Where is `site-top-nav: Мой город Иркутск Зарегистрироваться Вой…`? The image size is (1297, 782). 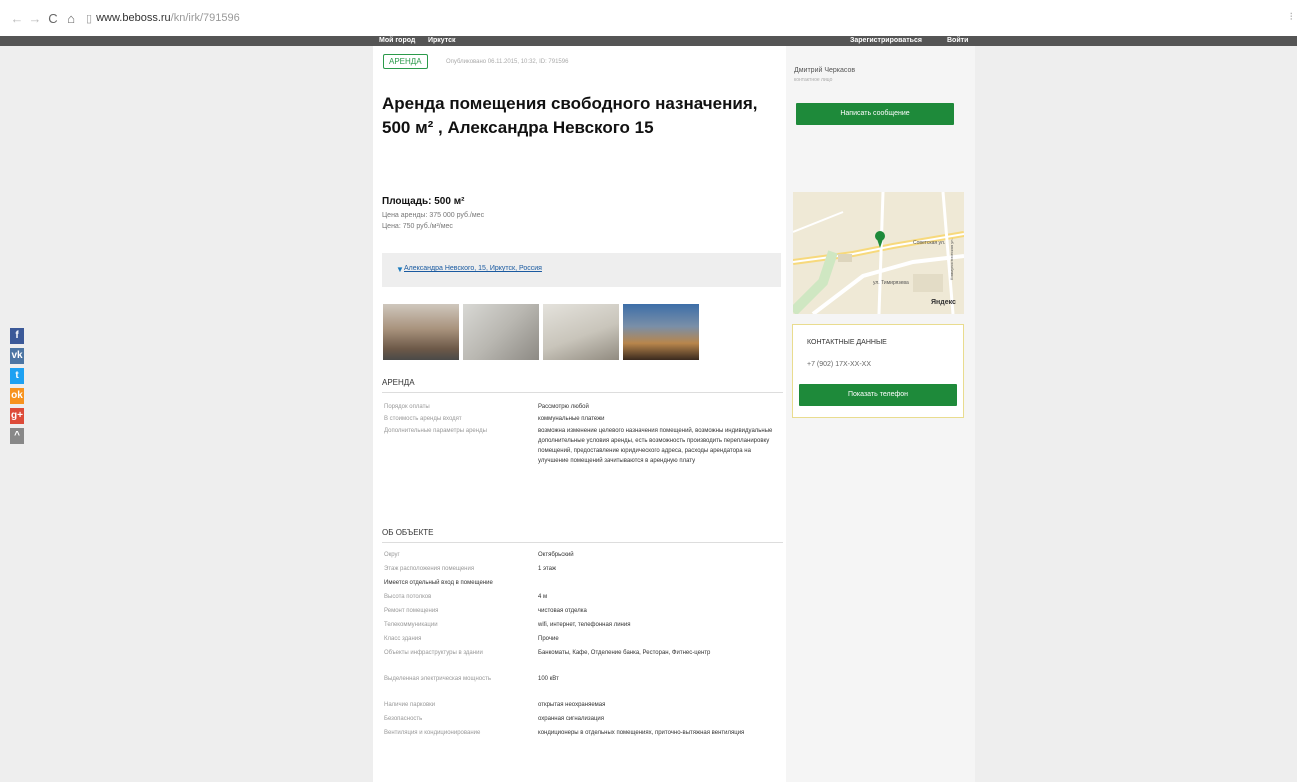 site-top-nav: Мой город Иркутск Зарегистрироваться Вой… is located at coordinates (648, 41).